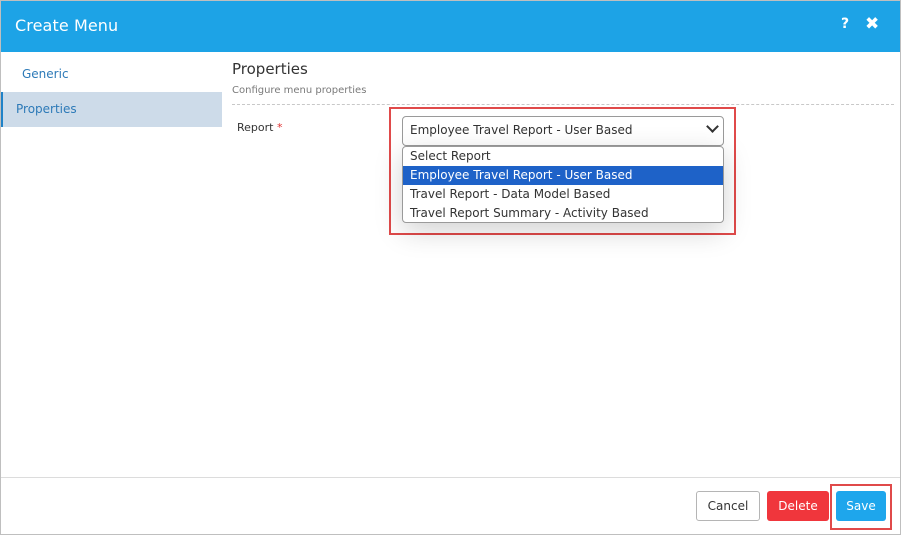  Describe the element at coordinates (450, 156) in the screenshot. I see `option-label: Select Report` at that location.